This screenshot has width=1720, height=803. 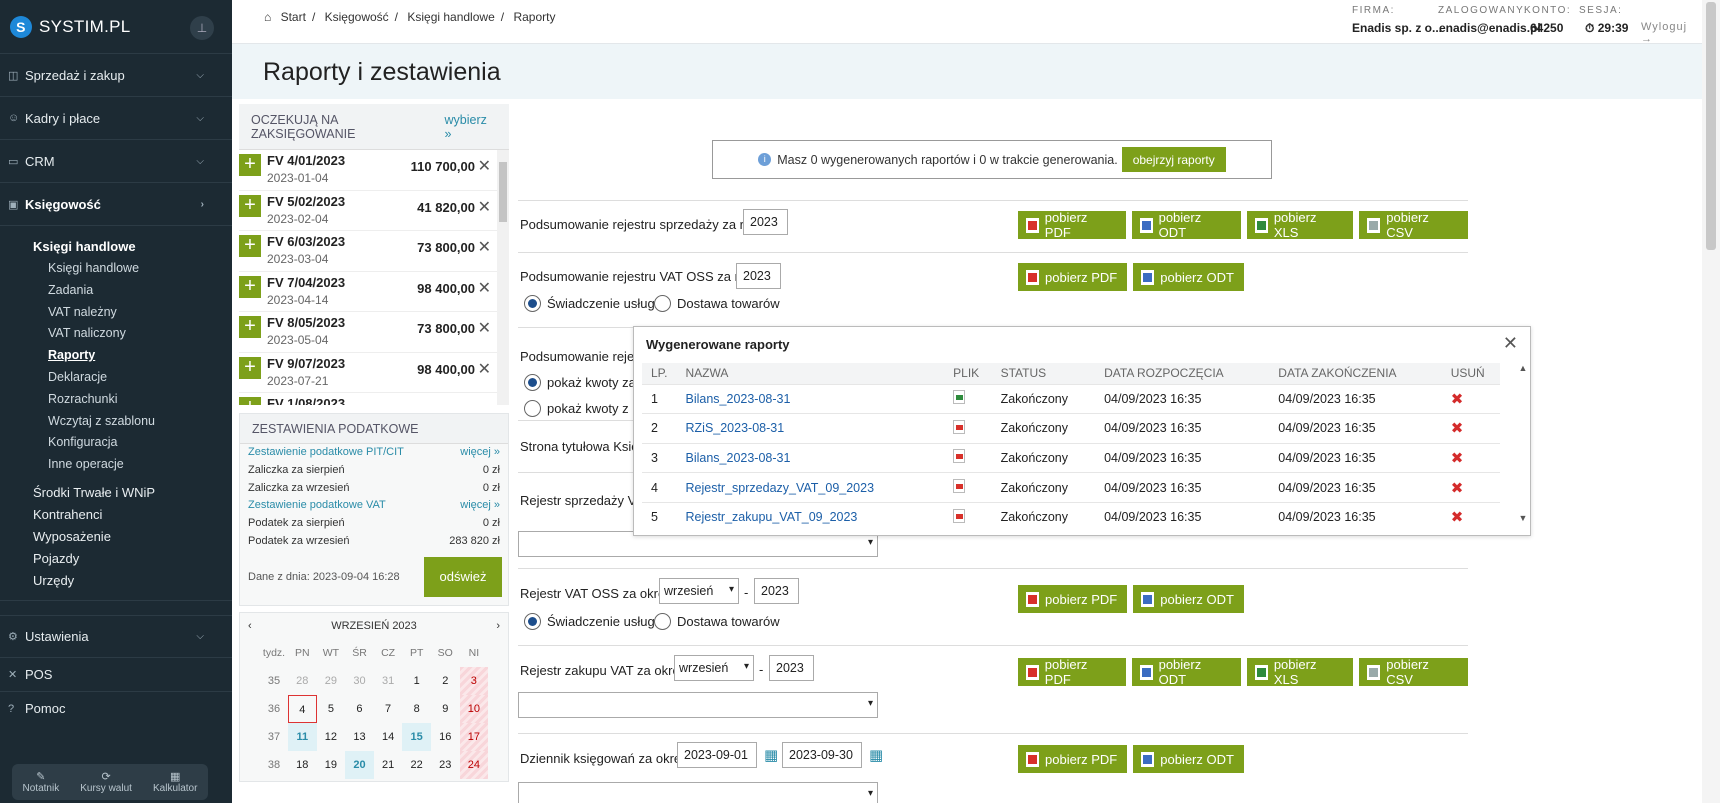 I want to click on breadcrumb-item: Start, so click(x=293, y=17).